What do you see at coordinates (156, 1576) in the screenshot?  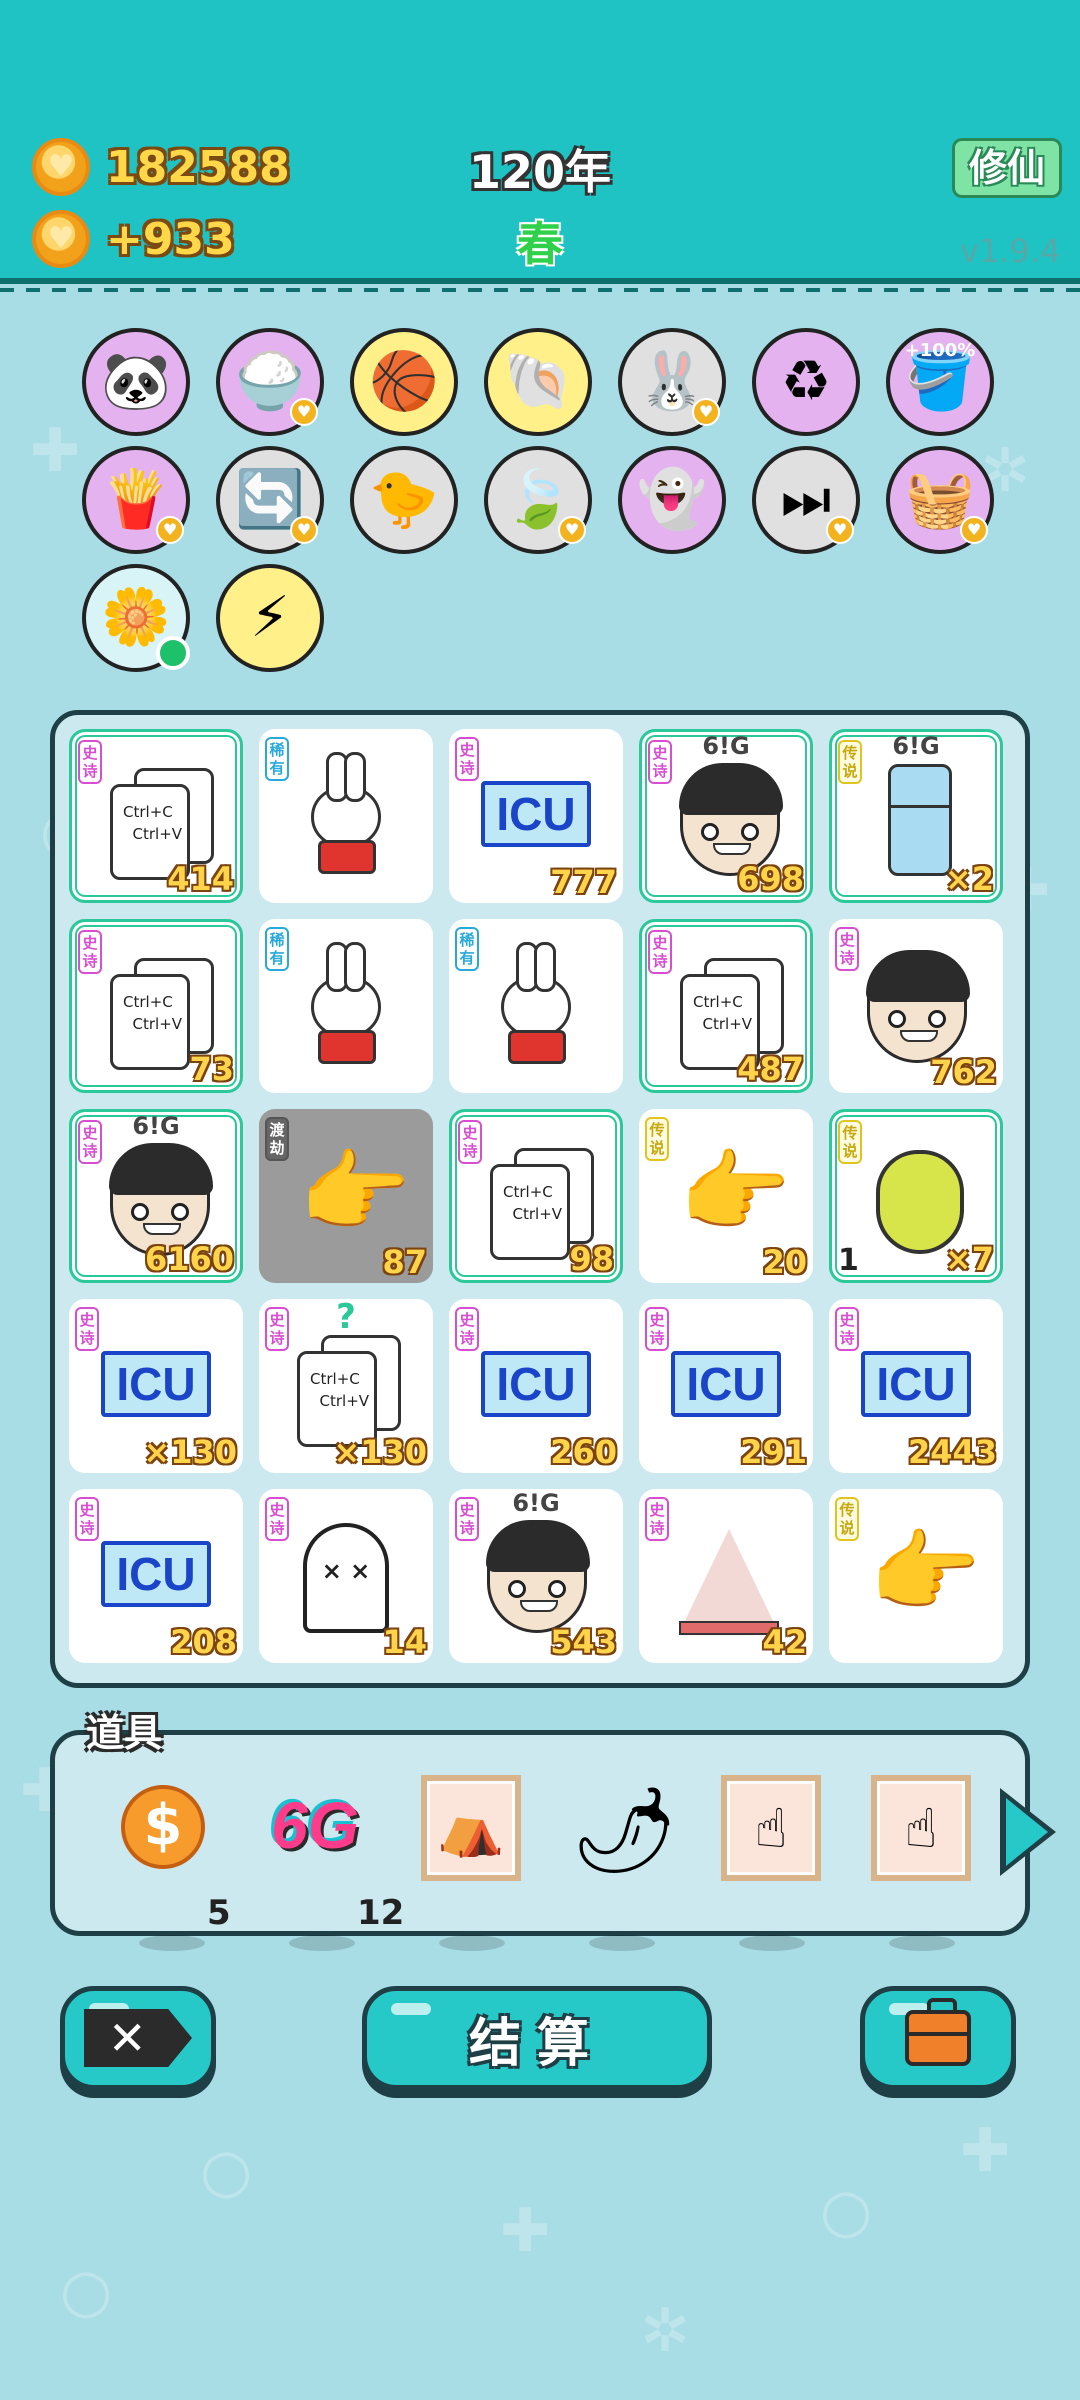 I see `board-item-icu: ICU 史诗 208` at bounding box center [156, 1576].